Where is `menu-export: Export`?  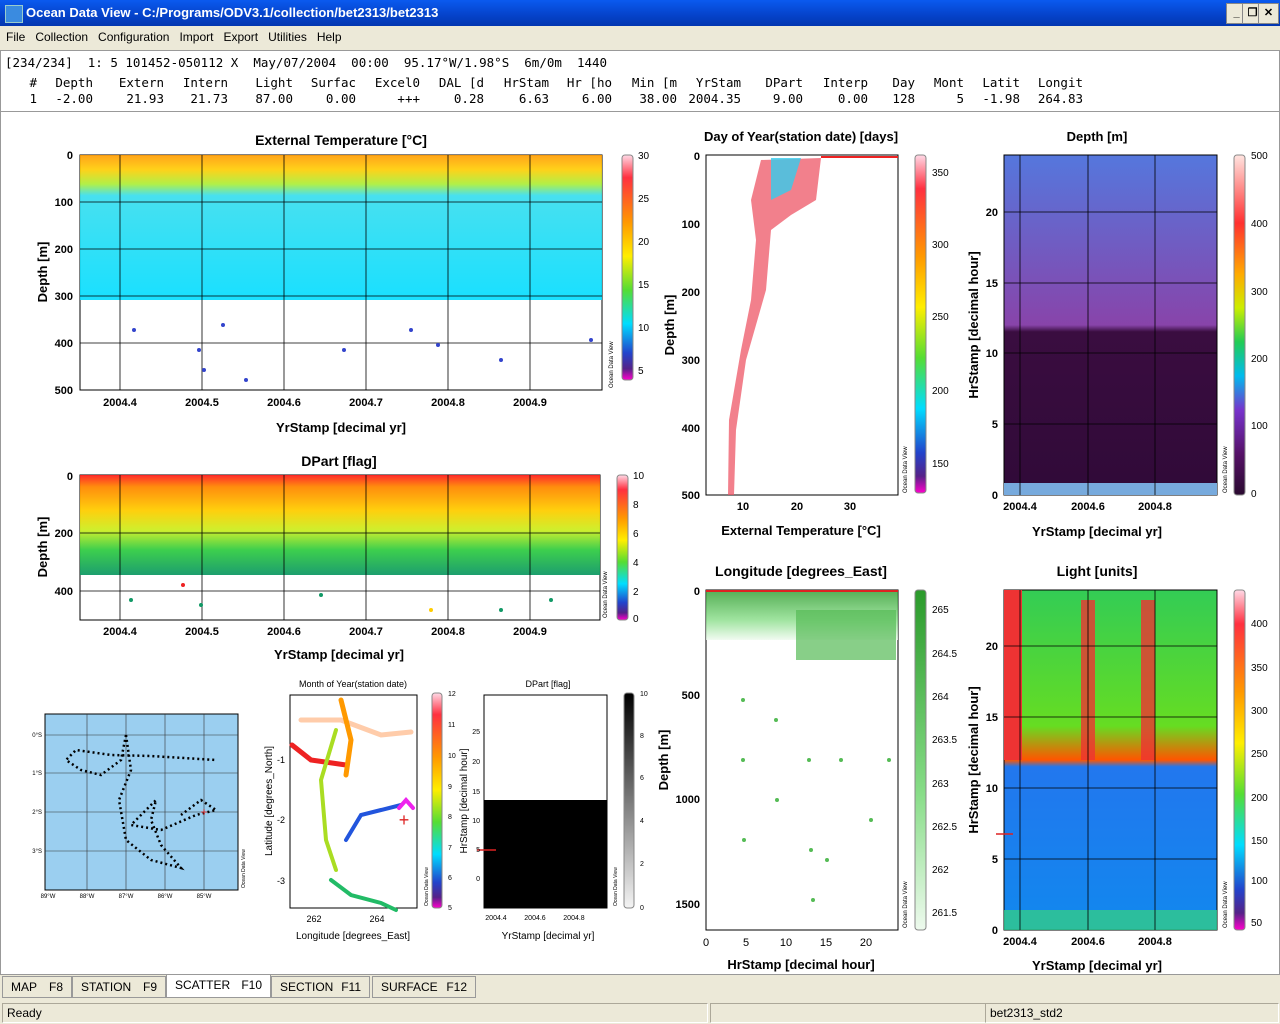 menu-export: Export is located at coordinates (238, 35).